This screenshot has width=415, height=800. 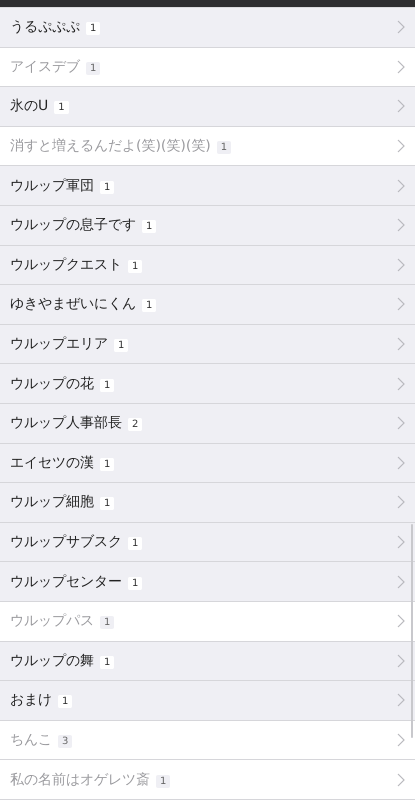 I want to click on thread-title: ウルップサブスク, so click(x=66, y=542).